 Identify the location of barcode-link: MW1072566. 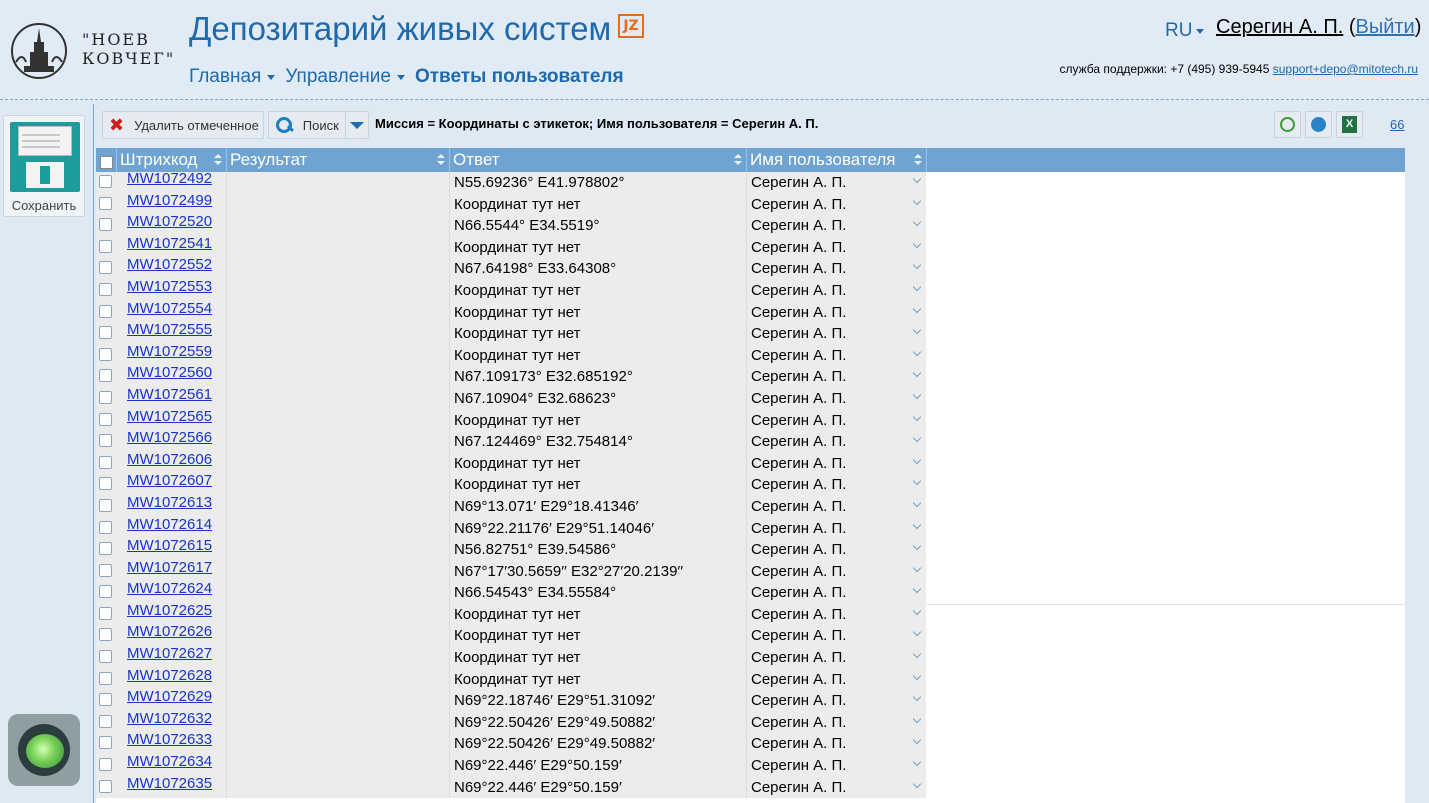
(169, 437).